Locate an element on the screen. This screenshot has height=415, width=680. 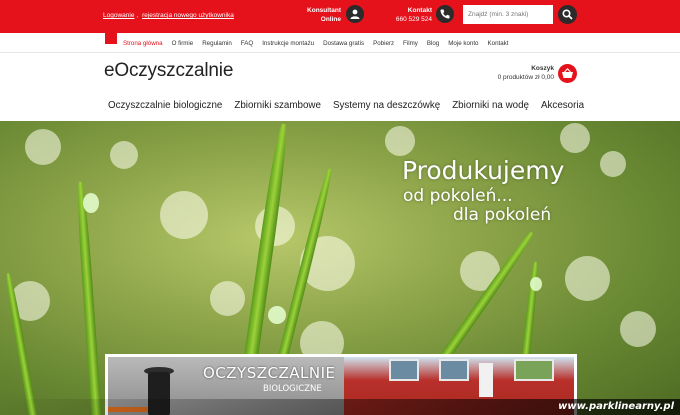
nav-contact: Kontakt is located at coordinates (498, 43).